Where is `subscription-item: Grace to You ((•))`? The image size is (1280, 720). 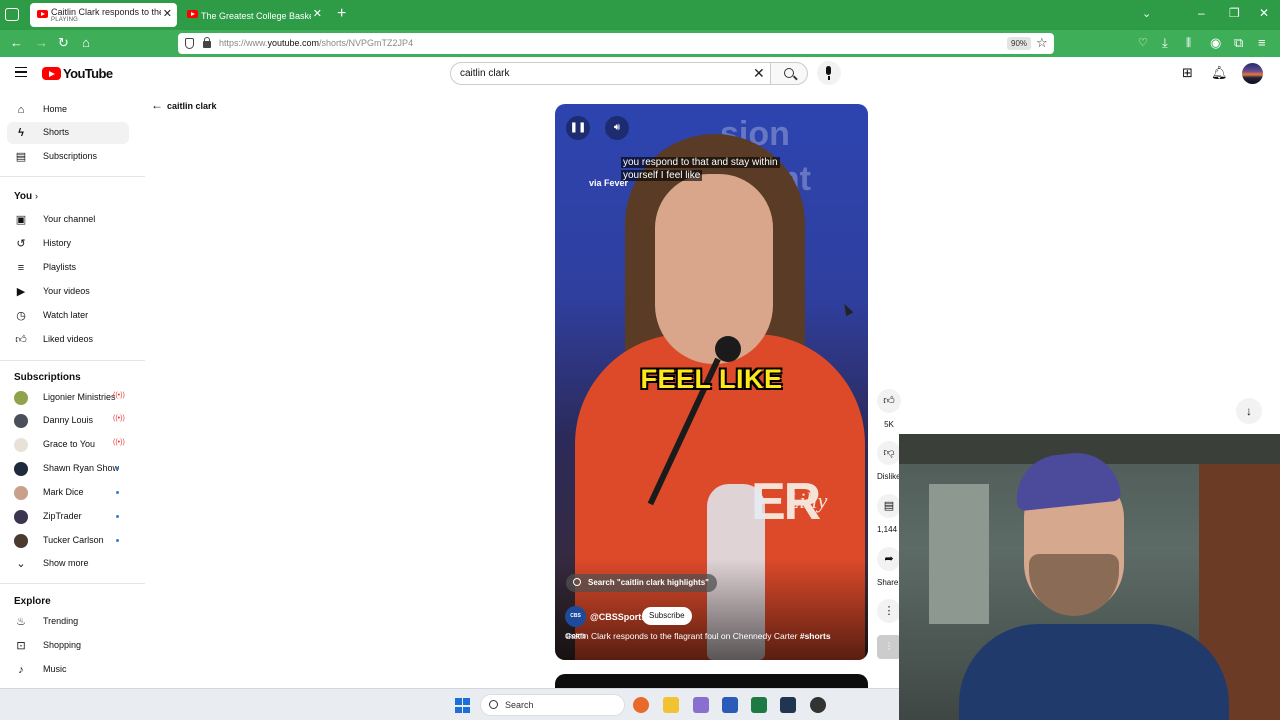
subscription-item: Grace to You ((•)) is located at coordinates (68, 445).